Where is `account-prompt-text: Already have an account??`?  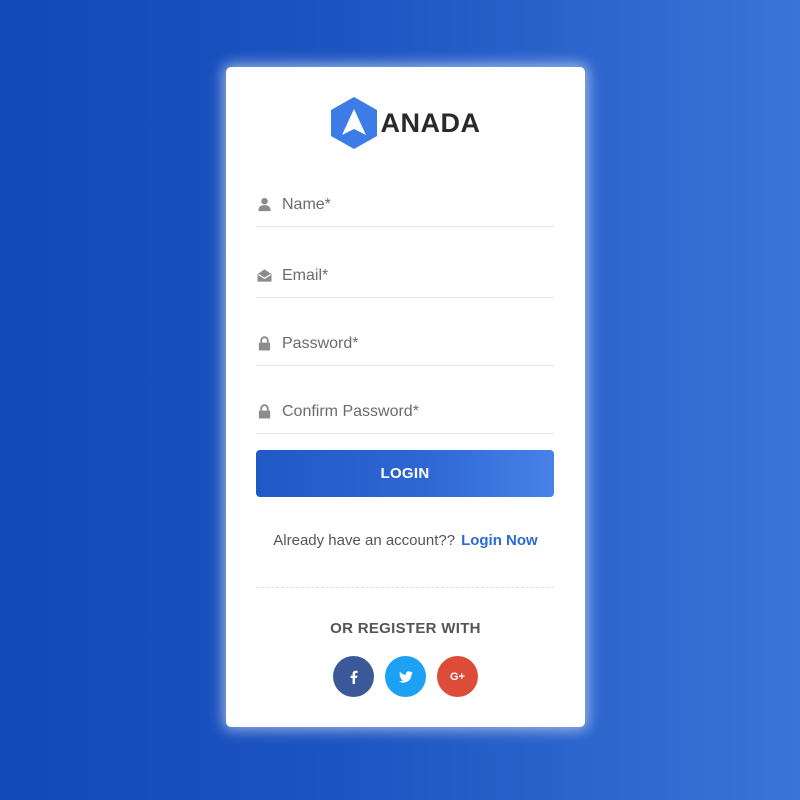
account-prompt-text: Already have an account?? is located at coordinates (364, 540).